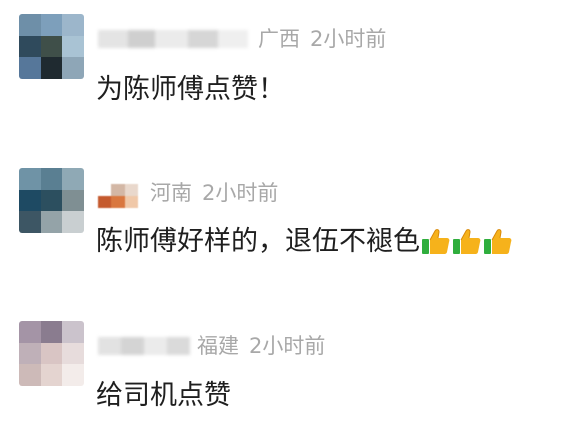  I want to click on comment-meta: 福建 2小时前, so click(261, 346).